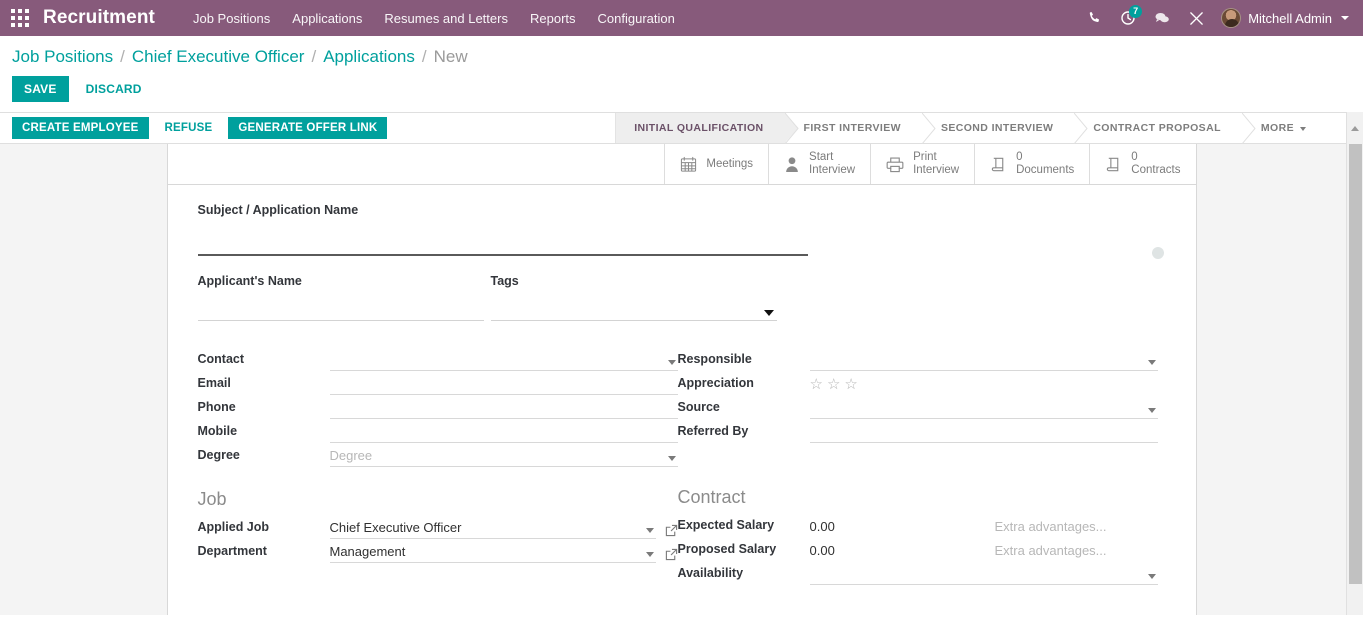  What do you see at coordinates (446, 18) in the screenshot?
I see `menu-item-resumes-and-letters: Resumes and Letters` at bounding box center [446, 18].